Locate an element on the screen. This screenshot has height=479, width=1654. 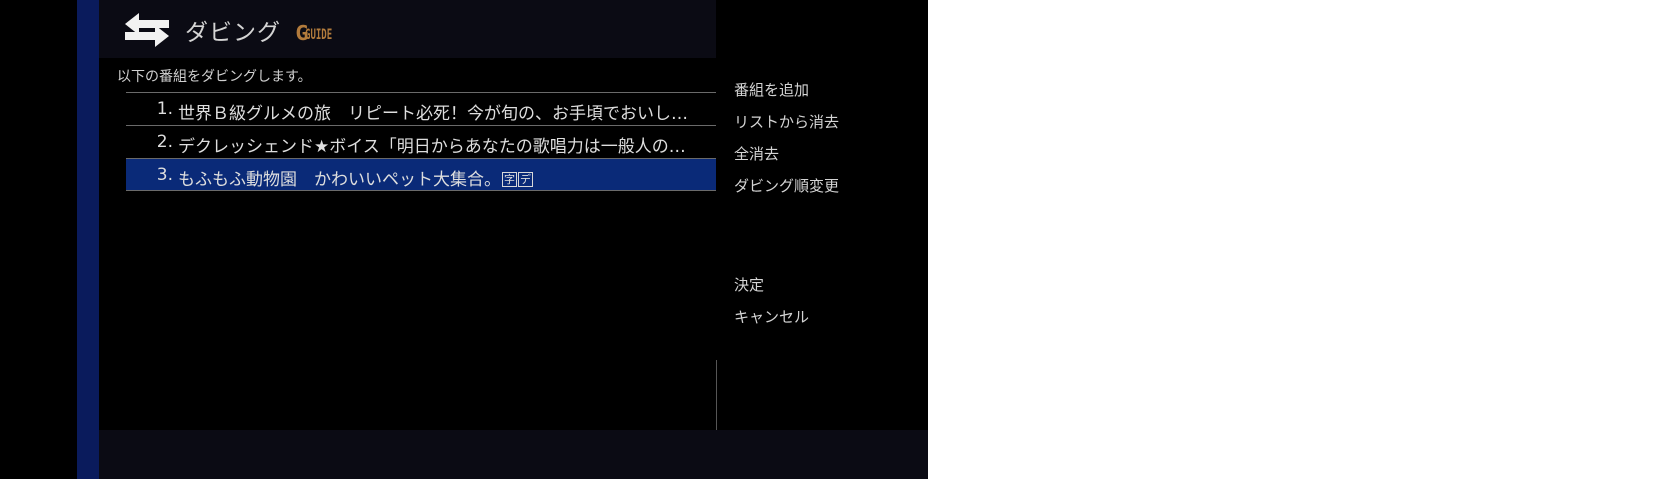
remove-from-list-button: リストから消去 is located at coordinates (786, 128).